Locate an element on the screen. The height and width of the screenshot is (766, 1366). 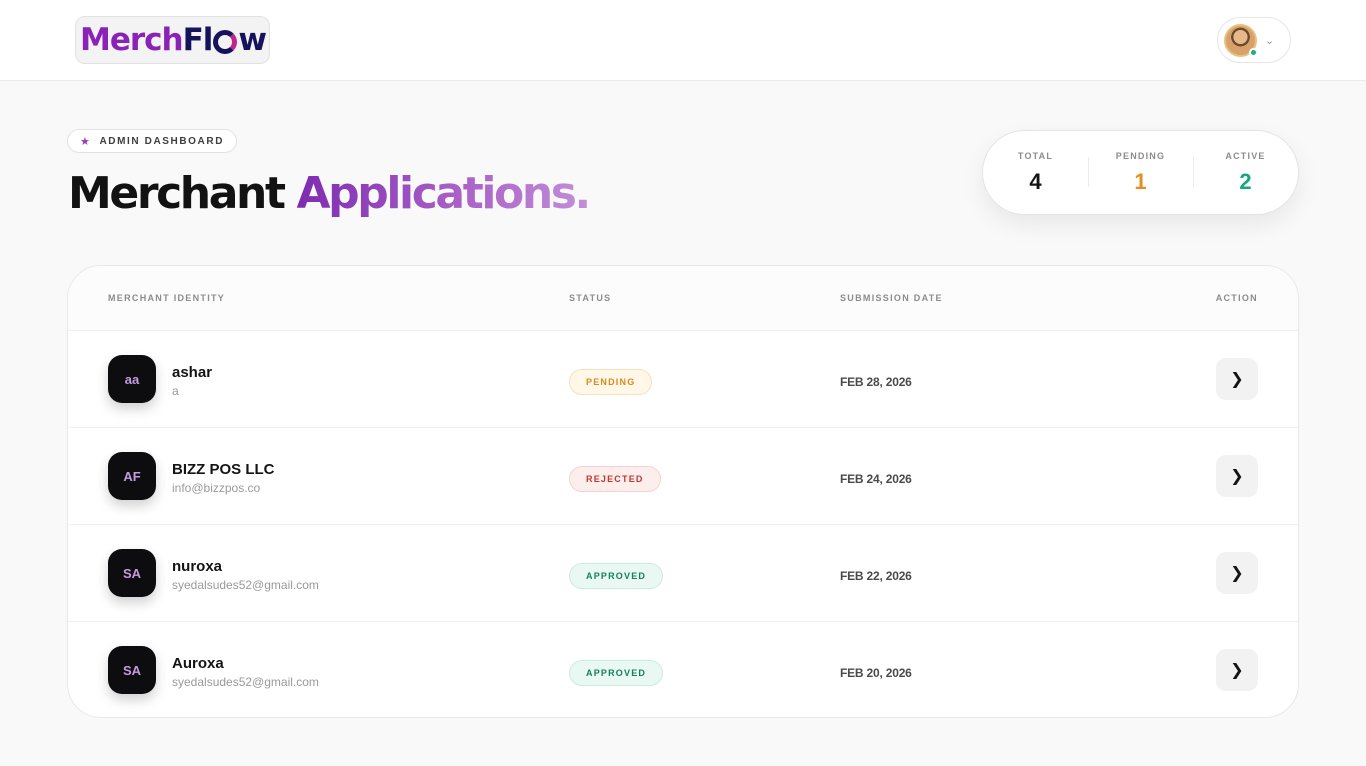
column-header-merchant: MERCHANT IDENTITY is located at coordinates (167, 298).